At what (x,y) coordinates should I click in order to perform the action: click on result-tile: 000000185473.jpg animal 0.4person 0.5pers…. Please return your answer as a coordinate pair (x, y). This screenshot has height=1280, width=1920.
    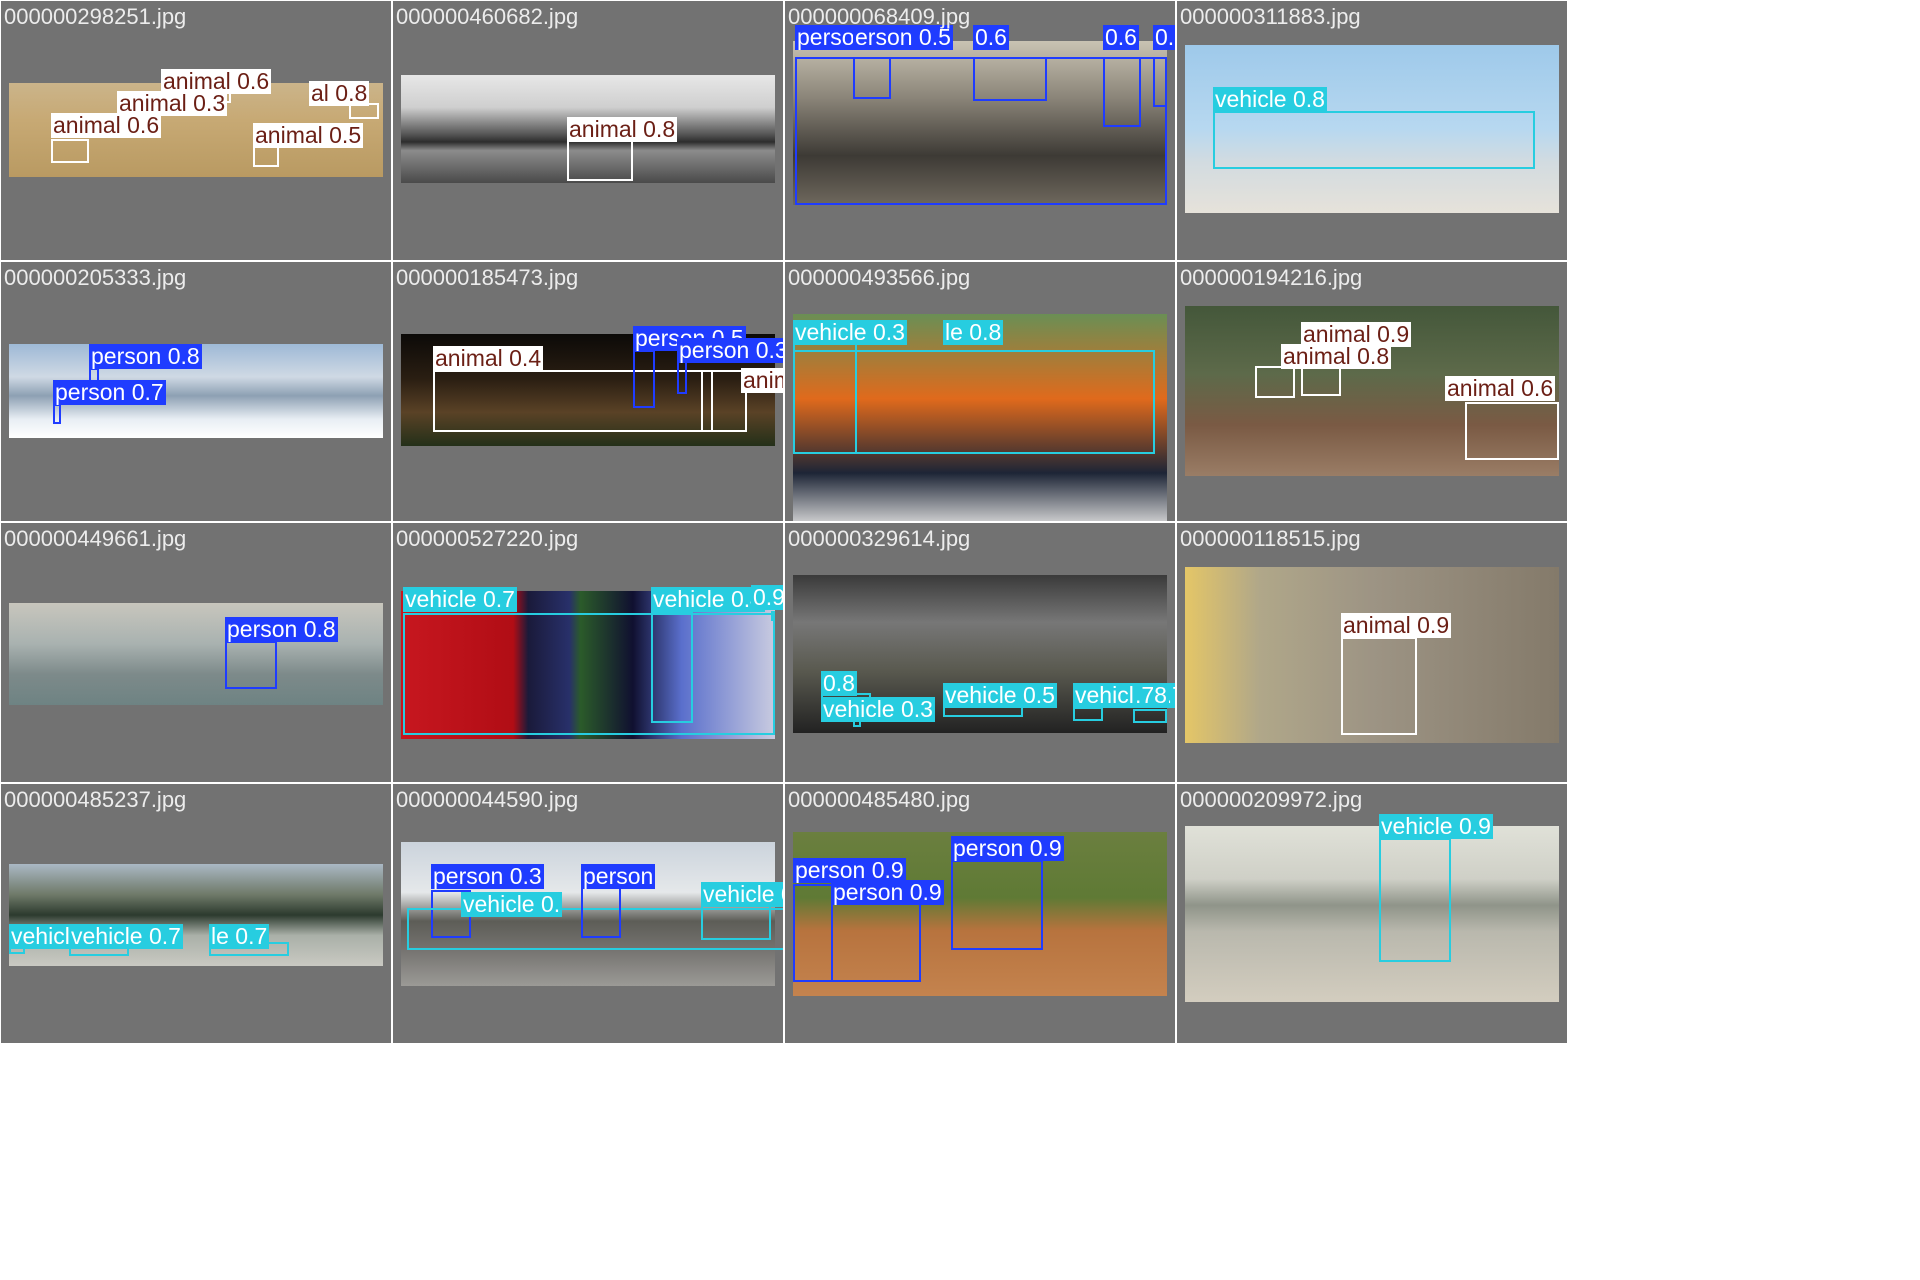
    Looking at the image, I should click on (588, 391).